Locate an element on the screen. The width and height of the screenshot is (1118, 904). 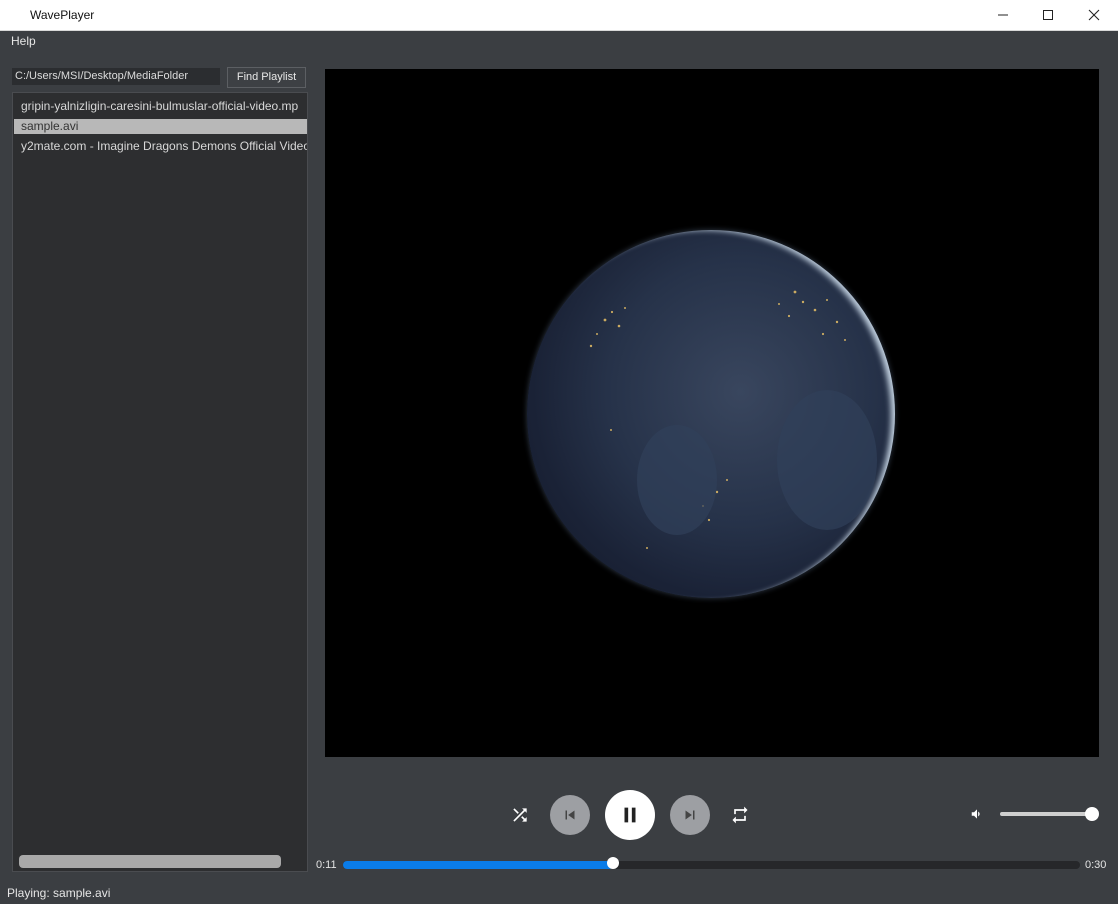
close-button is located at coordinates (1094, 15).